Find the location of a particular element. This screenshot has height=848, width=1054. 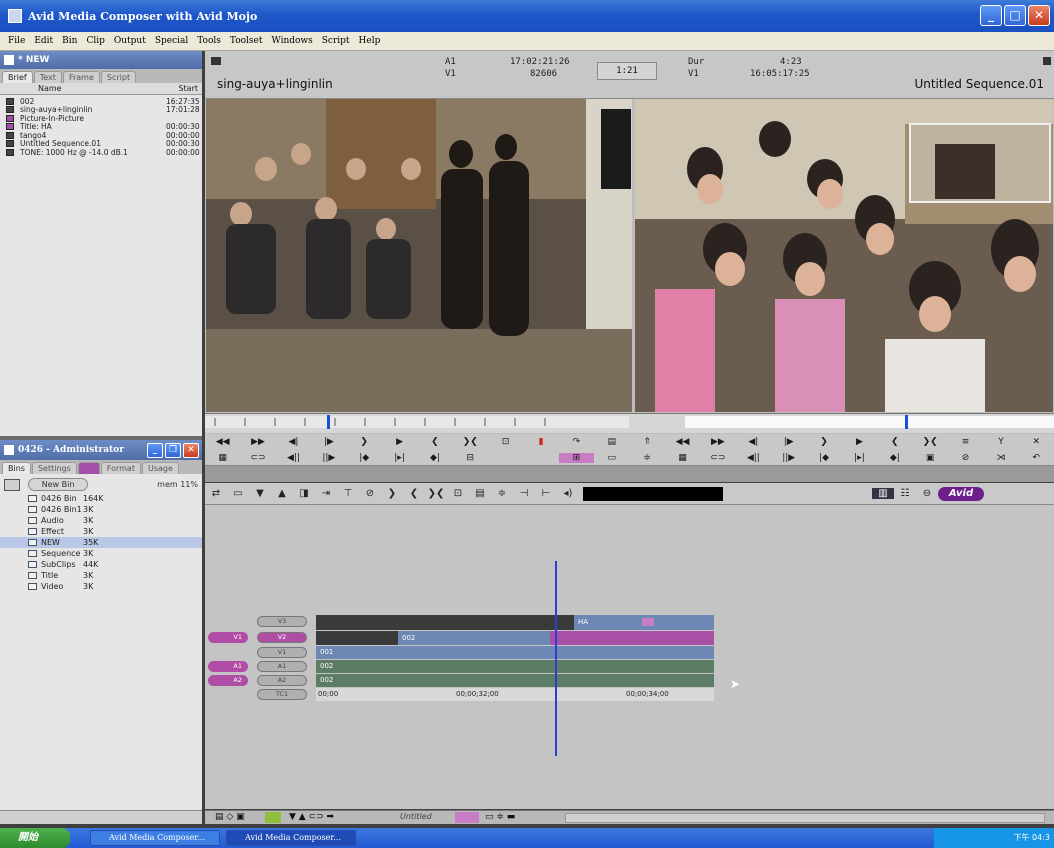

menu-clip: Clip is located at coordinates (95, 41).